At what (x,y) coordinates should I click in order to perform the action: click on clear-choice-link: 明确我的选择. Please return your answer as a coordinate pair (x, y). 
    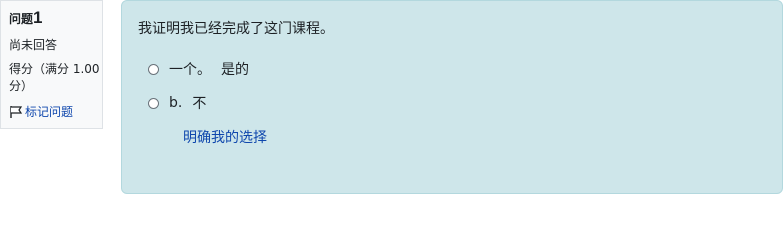
    Looking at the image, I should click on (225, 138).